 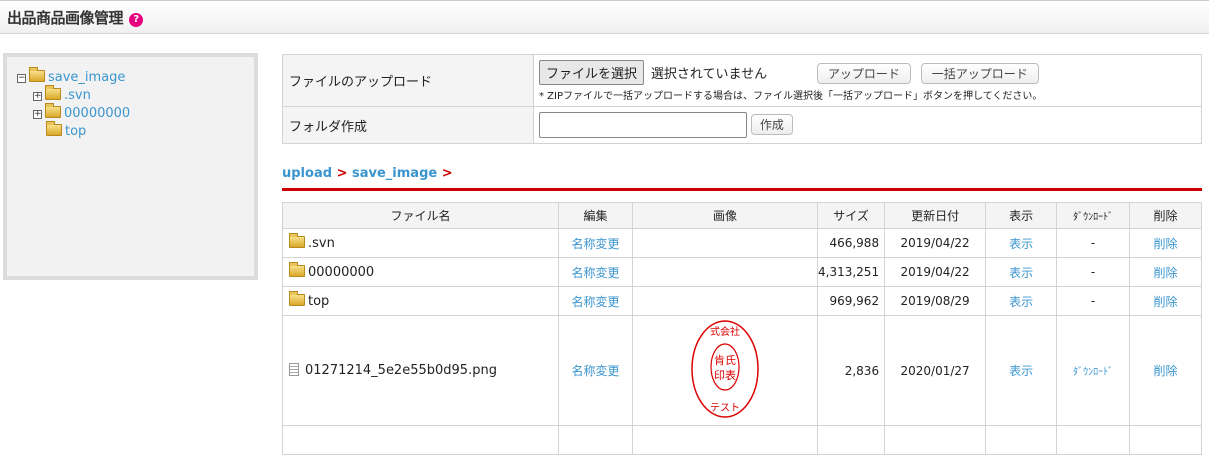 I want to click on col-header: 編集, so click(x=595, y=215).